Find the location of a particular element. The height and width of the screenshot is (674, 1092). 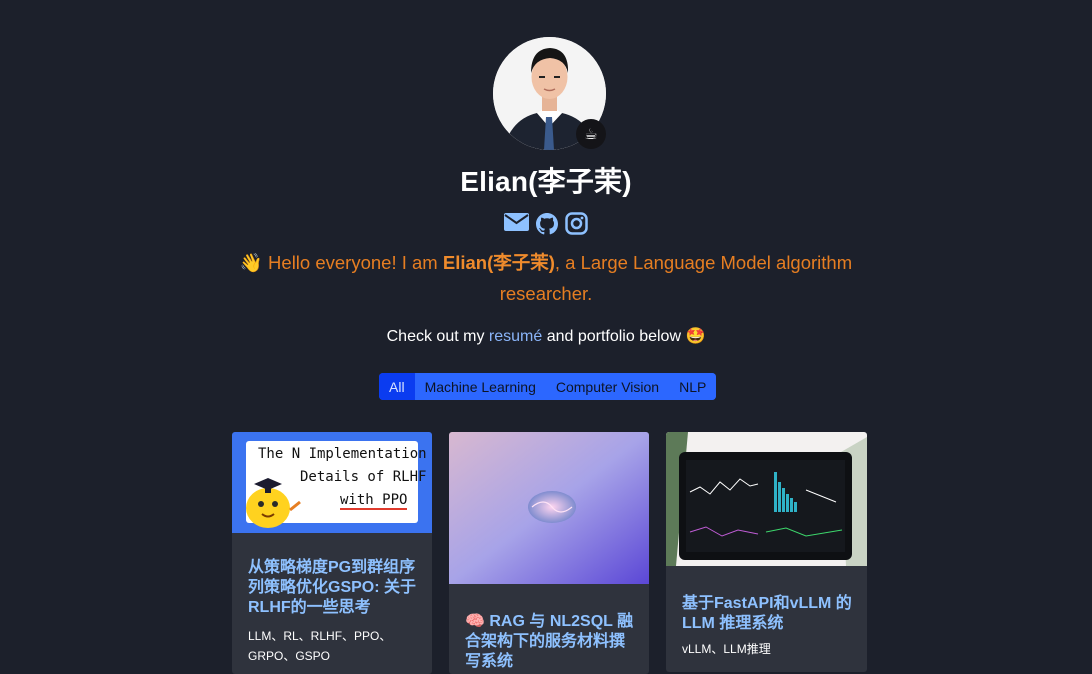

filter-computer-vision: Computer Vision is located at coordinates (607, 386).